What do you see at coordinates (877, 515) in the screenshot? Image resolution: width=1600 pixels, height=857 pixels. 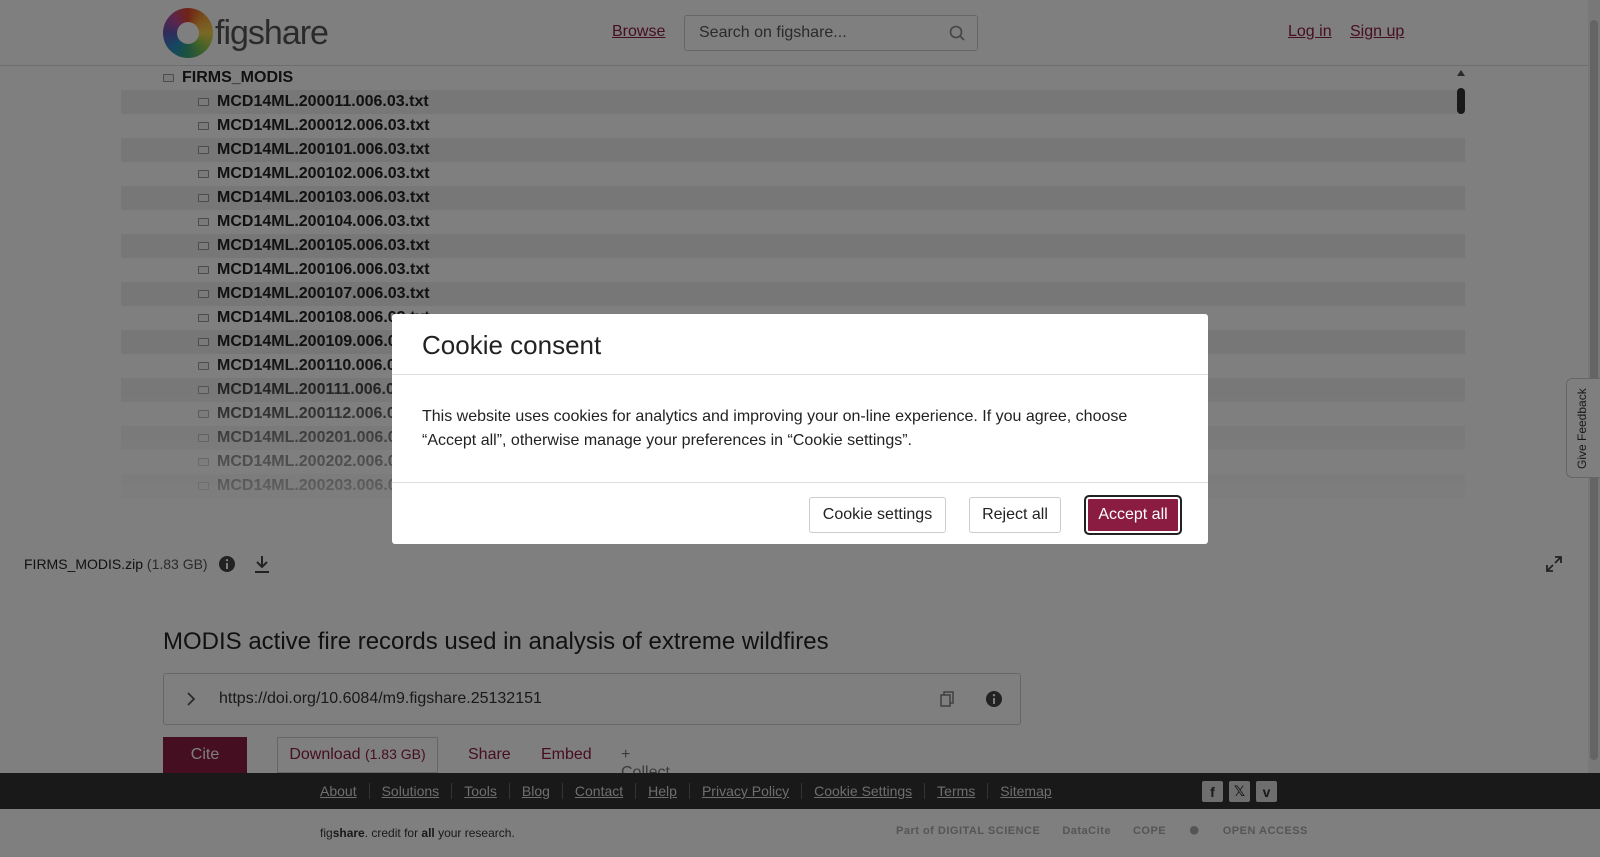 I see `cookie-settings-button: Cookie settings` at bounding box center [877, 515].